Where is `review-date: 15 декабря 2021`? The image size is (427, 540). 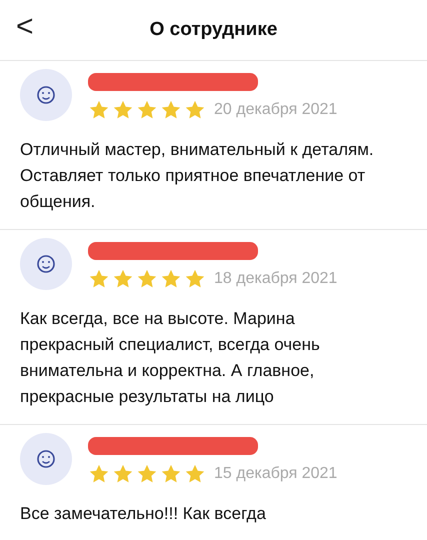
review-date: 15 декабря 2021 is located at coordinates (276, 474).